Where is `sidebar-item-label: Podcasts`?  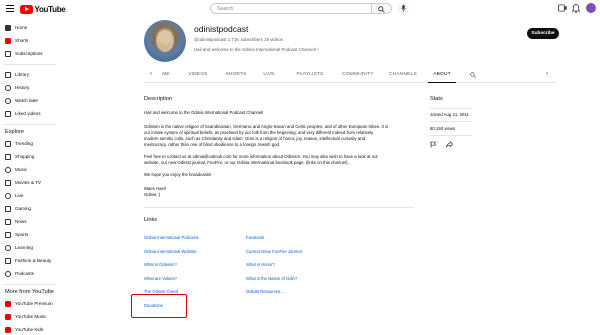 sidebar-item-label: Podcasts is located at coordinates (24, 273).